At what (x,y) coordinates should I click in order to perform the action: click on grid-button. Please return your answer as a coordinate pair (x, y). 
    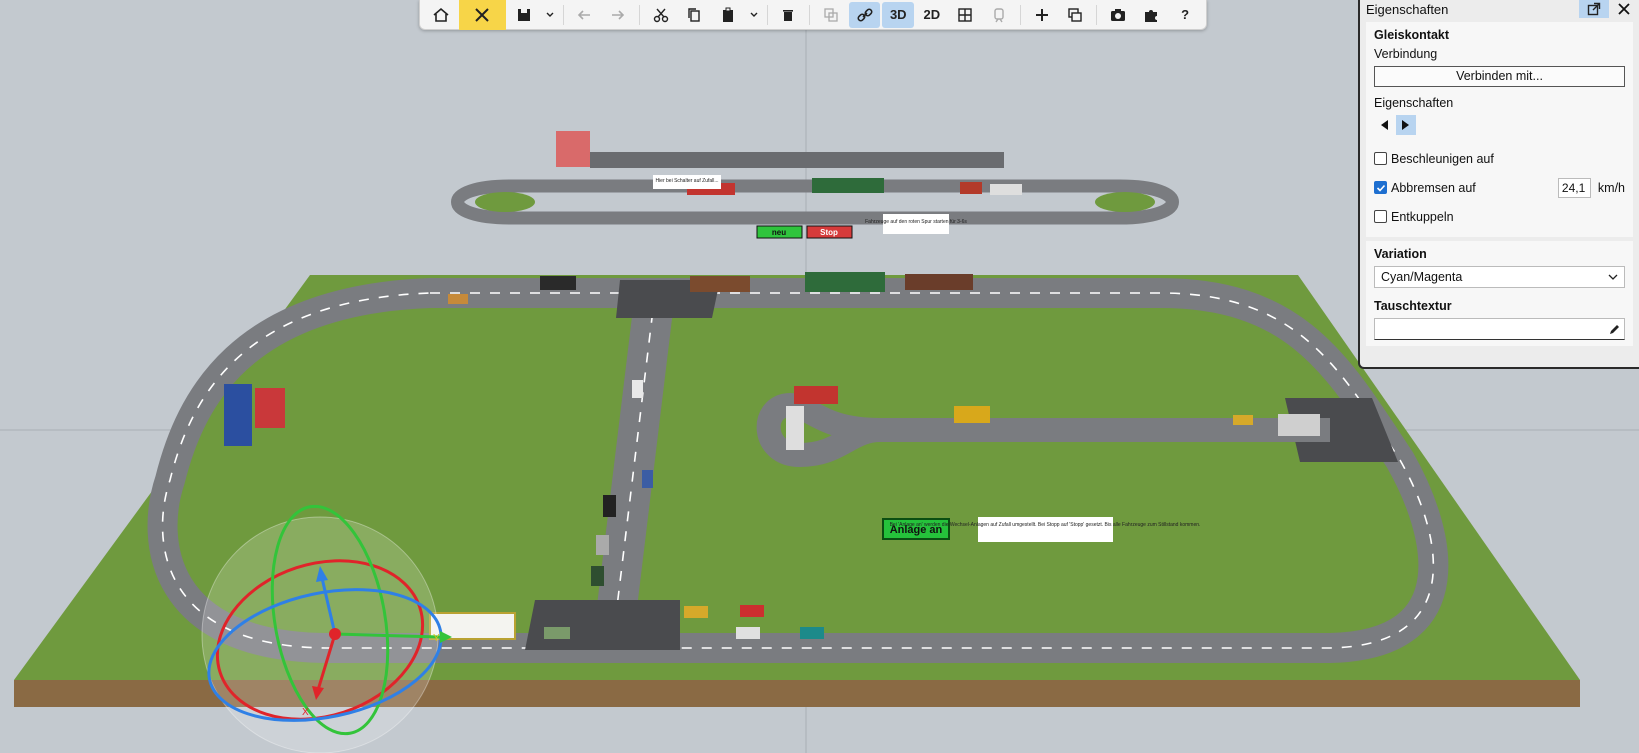
    Looking at the image, I should click on (966, 15).